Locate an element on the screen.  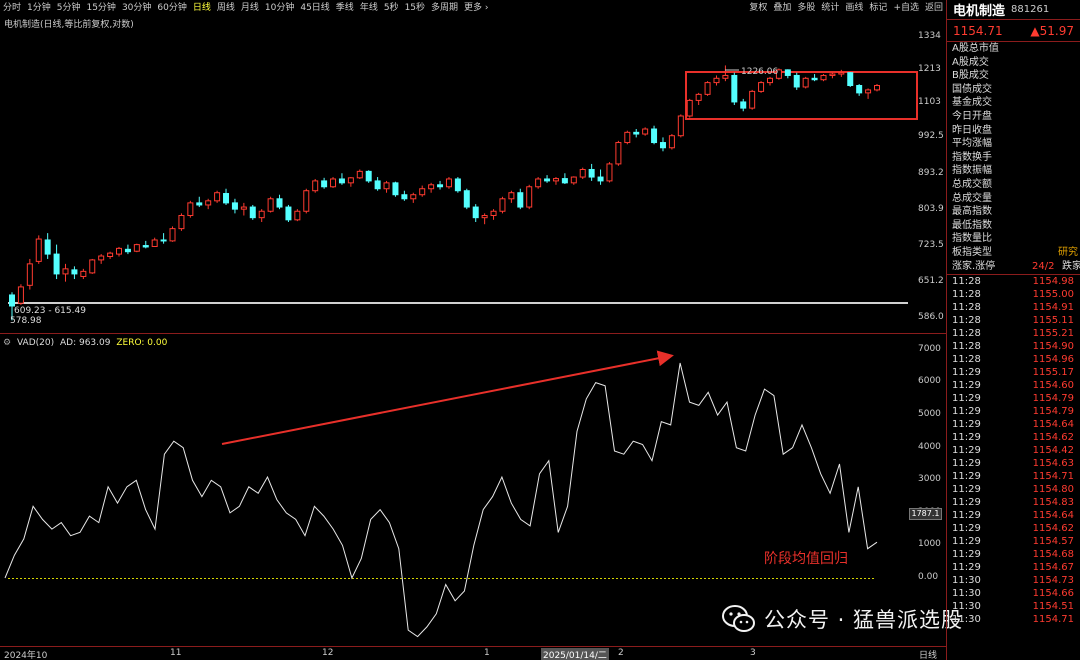
tick-row: 11:29 1154.67 is located at coordinates (1013, 567).